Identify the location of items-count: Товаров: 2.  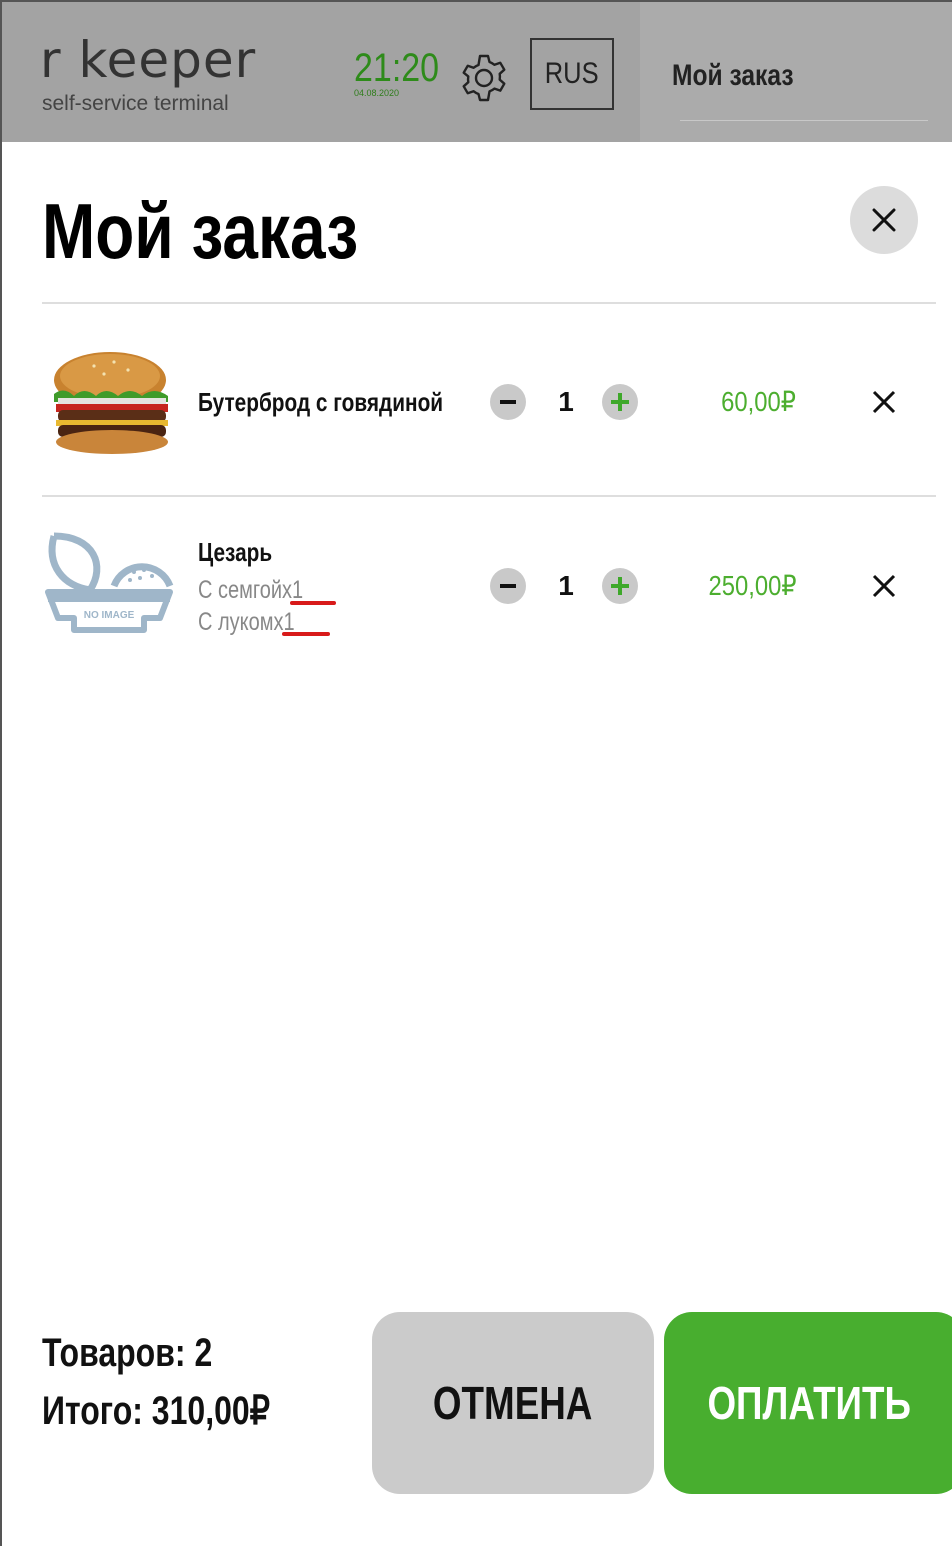
(127, 1353).